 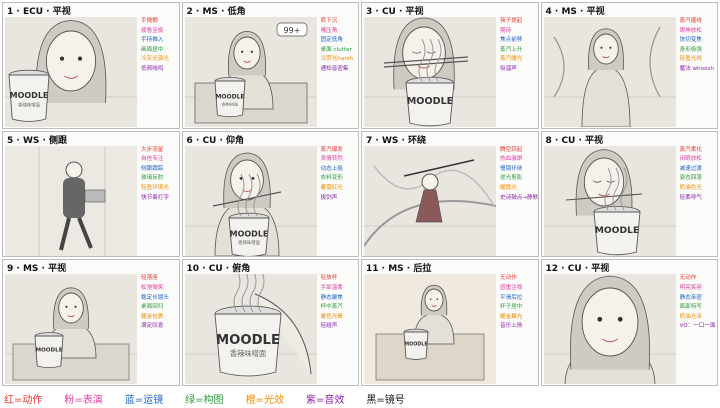 What do you see at coordinates (340, 174) in the screenshot?
I see `shot-notes: 蒸汽爆发 表情转烈 动态上摇 衣料变形 暮霭红光 拔剑声` at bounding box center [340, 174].